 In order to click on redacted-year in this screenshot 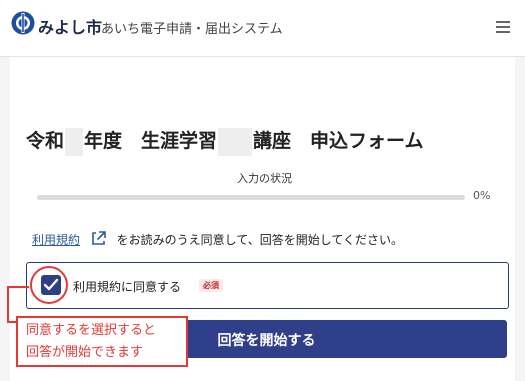, I will do `click(74, 141)`.